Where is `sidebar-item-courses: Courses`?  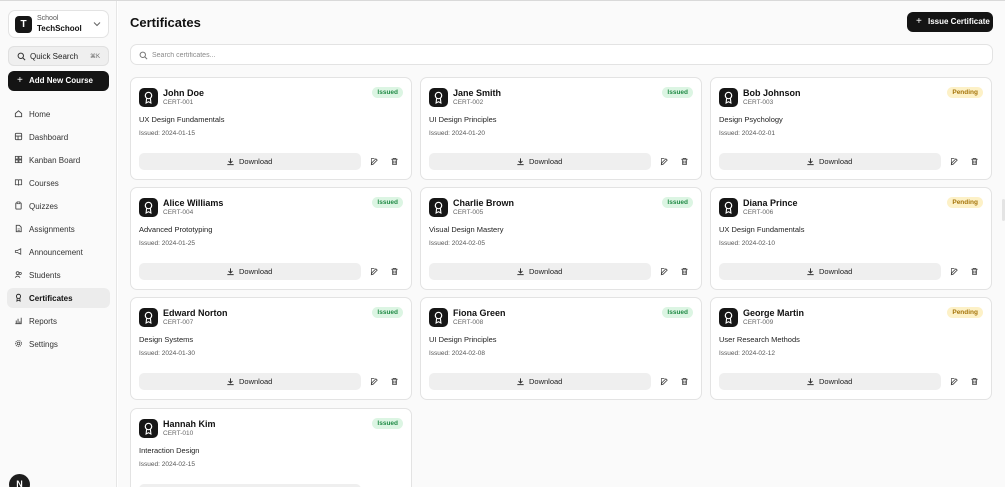 sidebar-item-courses: Courses is located at coordinates (58, 183).